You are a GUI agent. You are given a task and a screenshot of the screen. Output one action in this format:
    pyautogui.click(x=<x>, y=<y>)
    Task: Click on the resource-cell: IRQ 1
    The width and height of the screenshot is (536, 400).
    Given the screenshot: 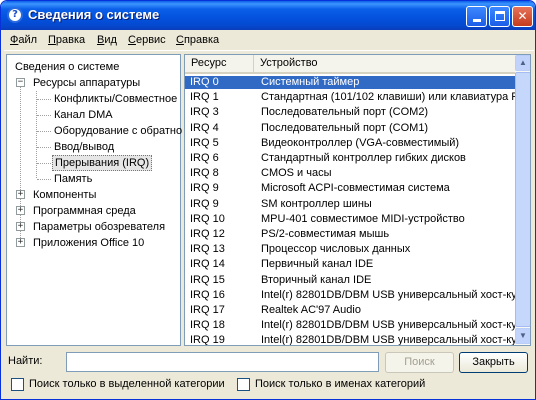 What is the action you would take?
    pyautogui.click(x=204, y=97)
    